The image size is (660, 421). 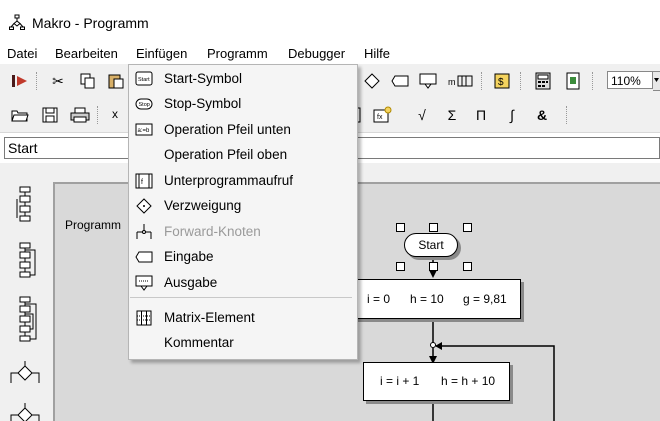 What do you see at coordinates (191, 282) in the screenshot?
I see `menu-item-label: Ausgabe` at bounding box center [191, 282].